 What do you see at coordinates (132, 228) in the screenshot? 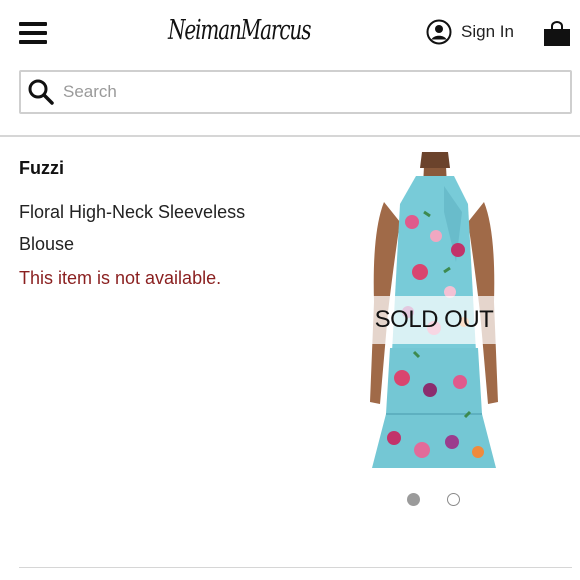
I see `product-name: Floral High-Neck Sleeveless Blouse` at bounding box center [132, 228].